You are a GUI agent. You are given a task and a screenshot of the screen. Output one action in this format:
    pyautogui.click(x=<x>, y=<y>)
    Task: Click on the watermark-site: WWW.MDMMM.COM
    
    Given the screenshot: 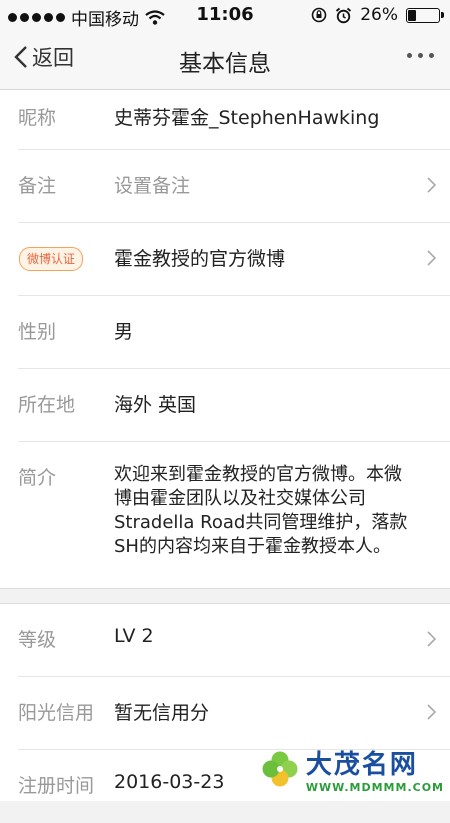 What is the action you would take?
    pyautogui.click(x=374, y=787)
    